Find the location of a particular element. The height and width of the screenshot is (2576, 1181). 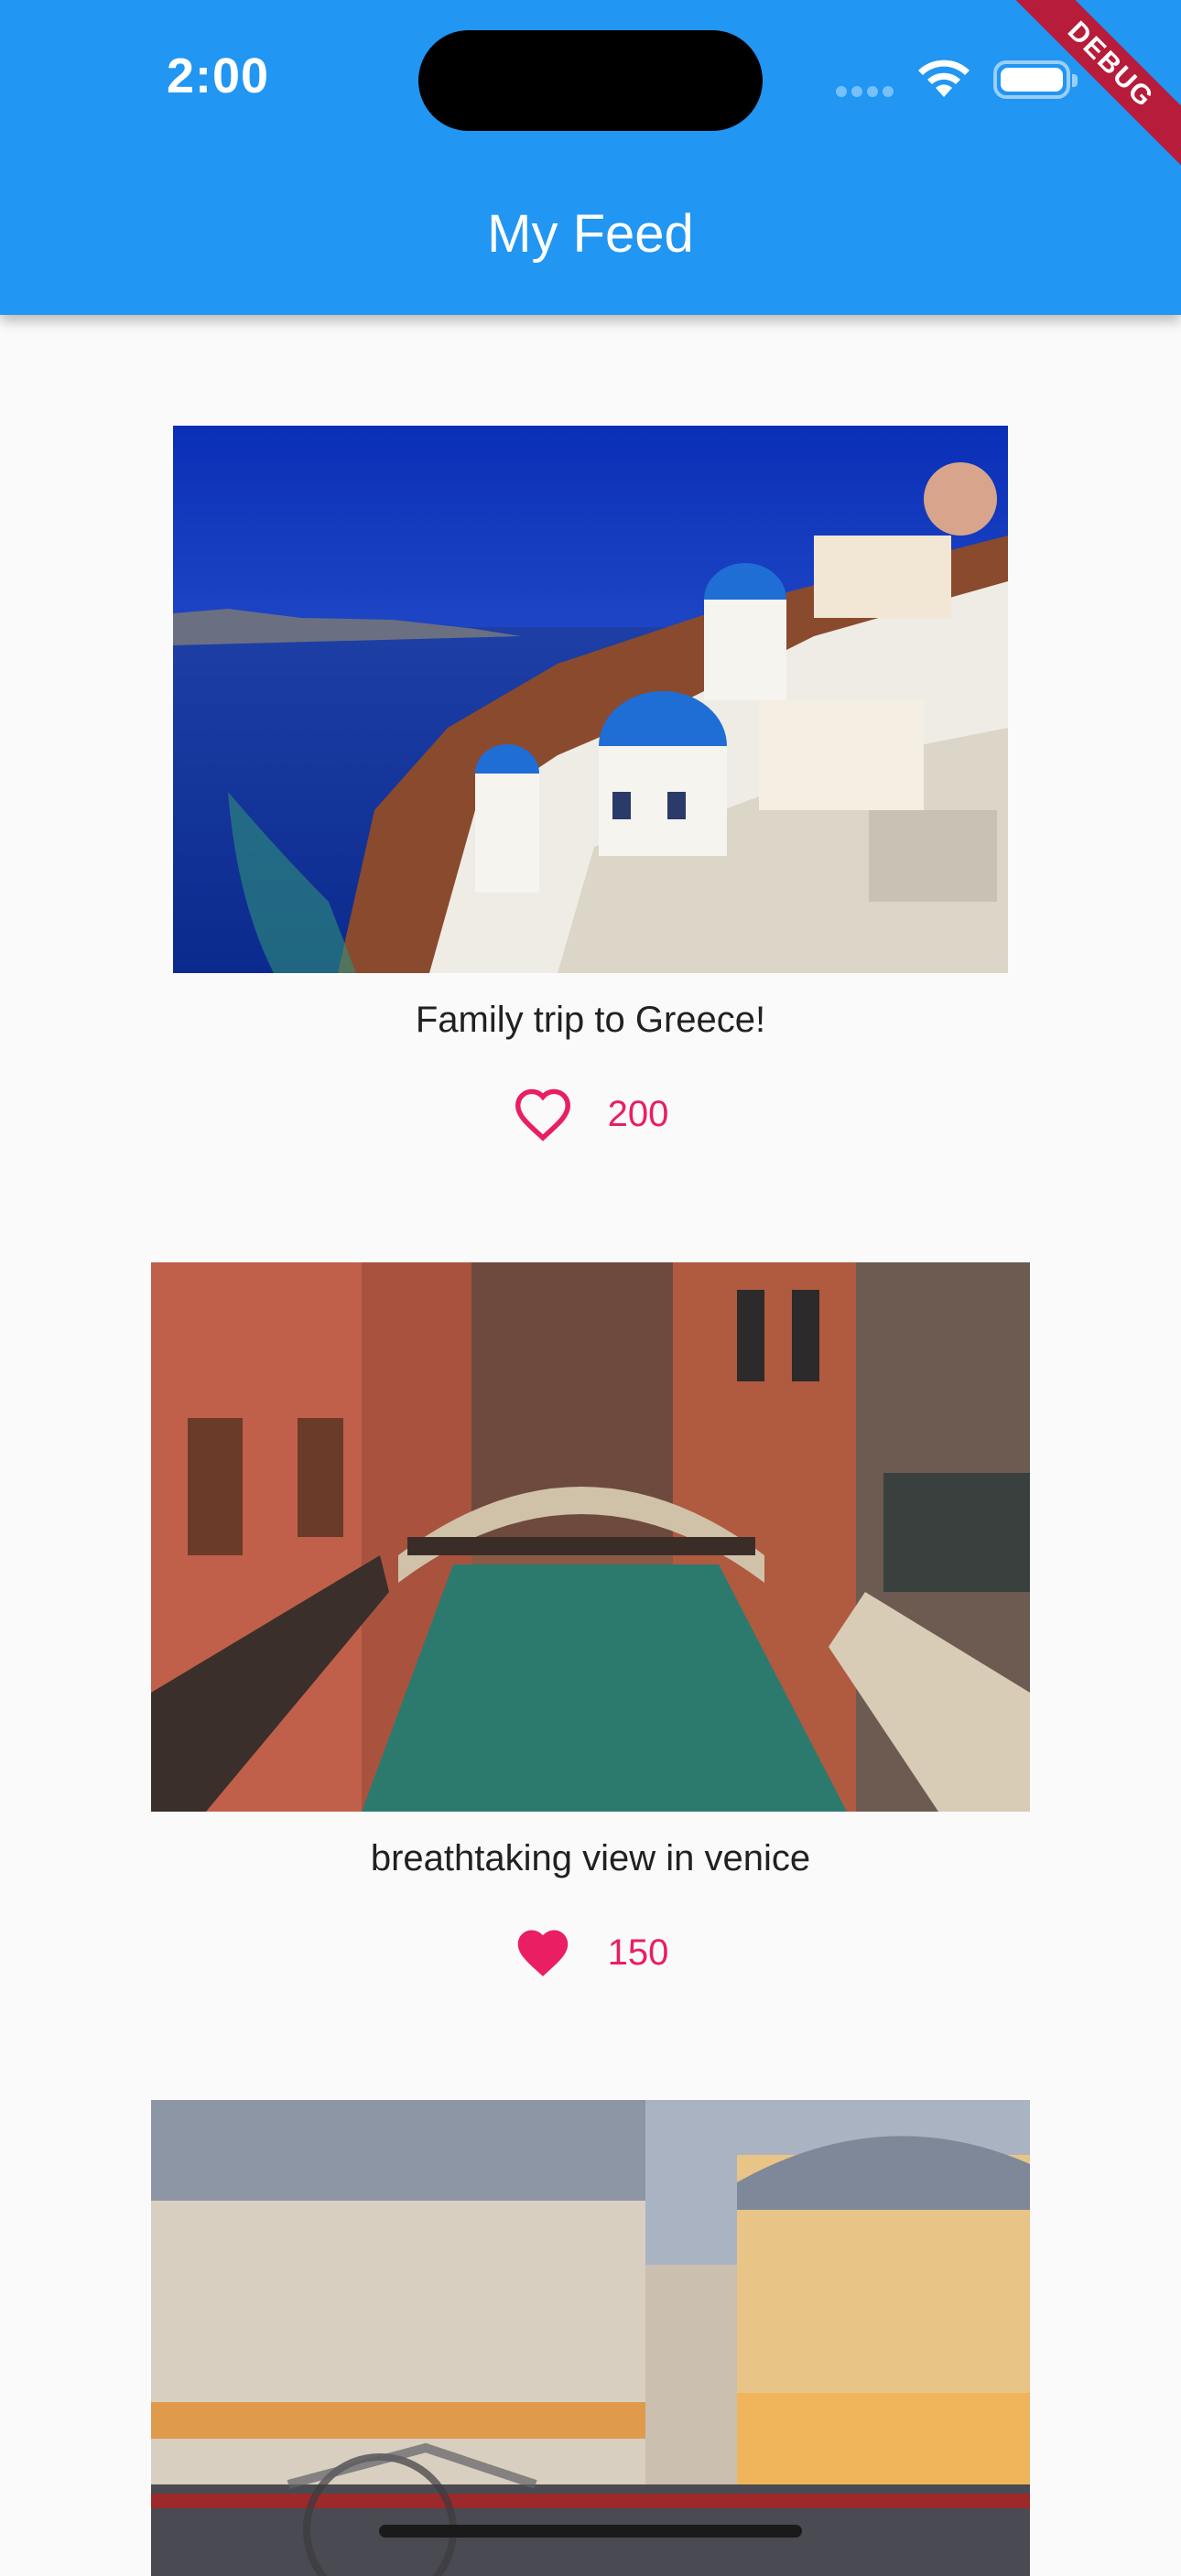

app-bar: 2:00 My Feed DEBUG is located at coordinates (590, 158).